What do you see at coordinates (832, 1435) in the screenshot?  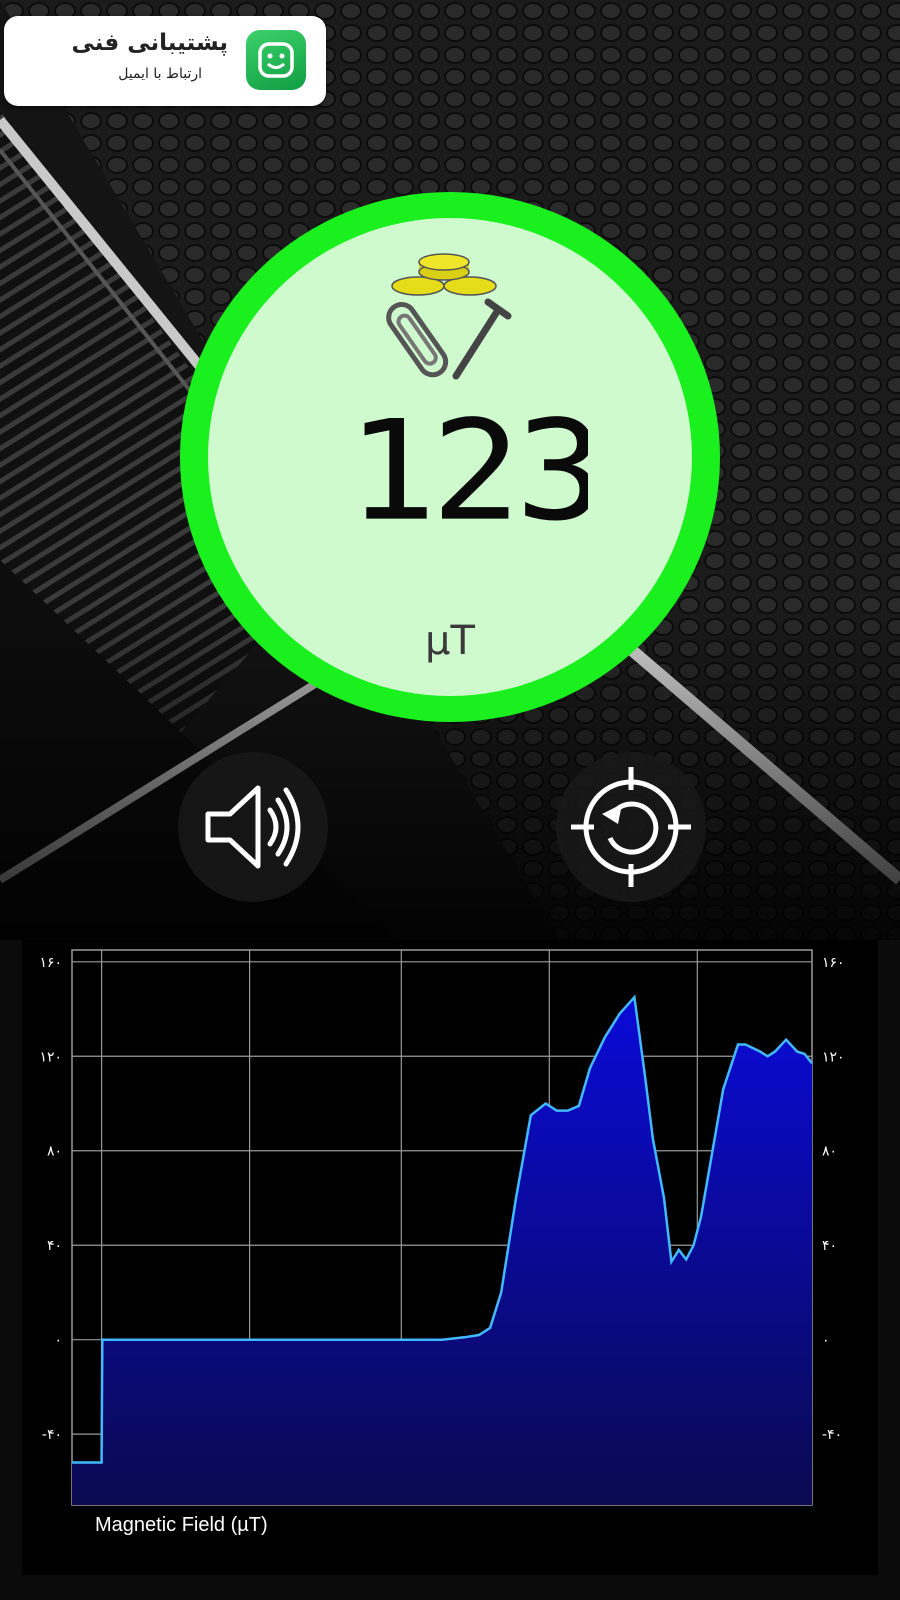 I see `y-tick-right-5: -۴۰` at bounding box center [832, 1435].